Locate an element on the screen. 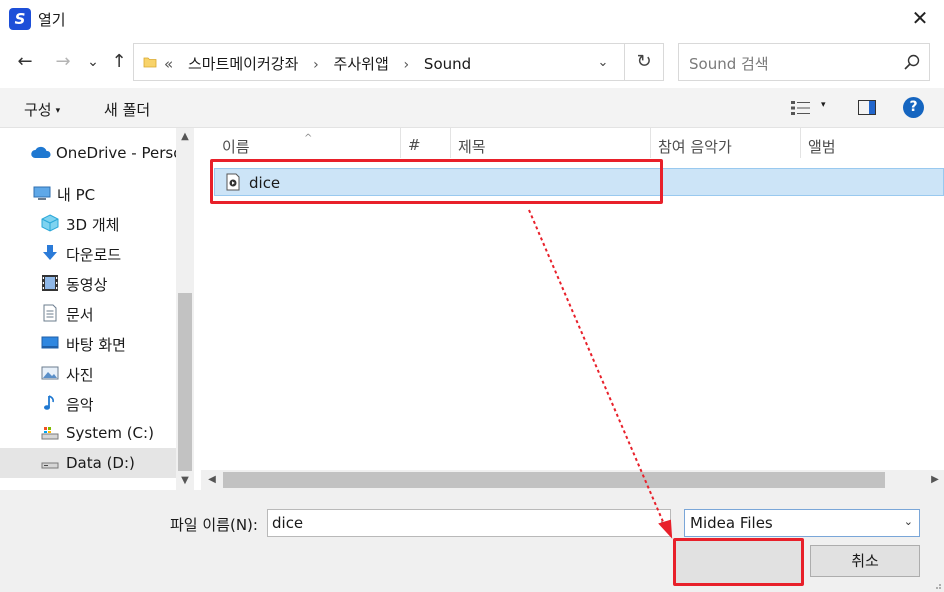  scroll-down-arrow-icon: ▼ is located at coordinates (185, 481).